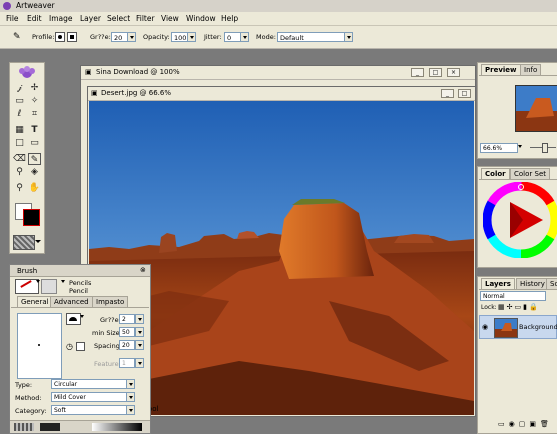  Describe the element at coordinates (89, 397) in the screenshot. I see `method-select: Mild Cover` at that location.